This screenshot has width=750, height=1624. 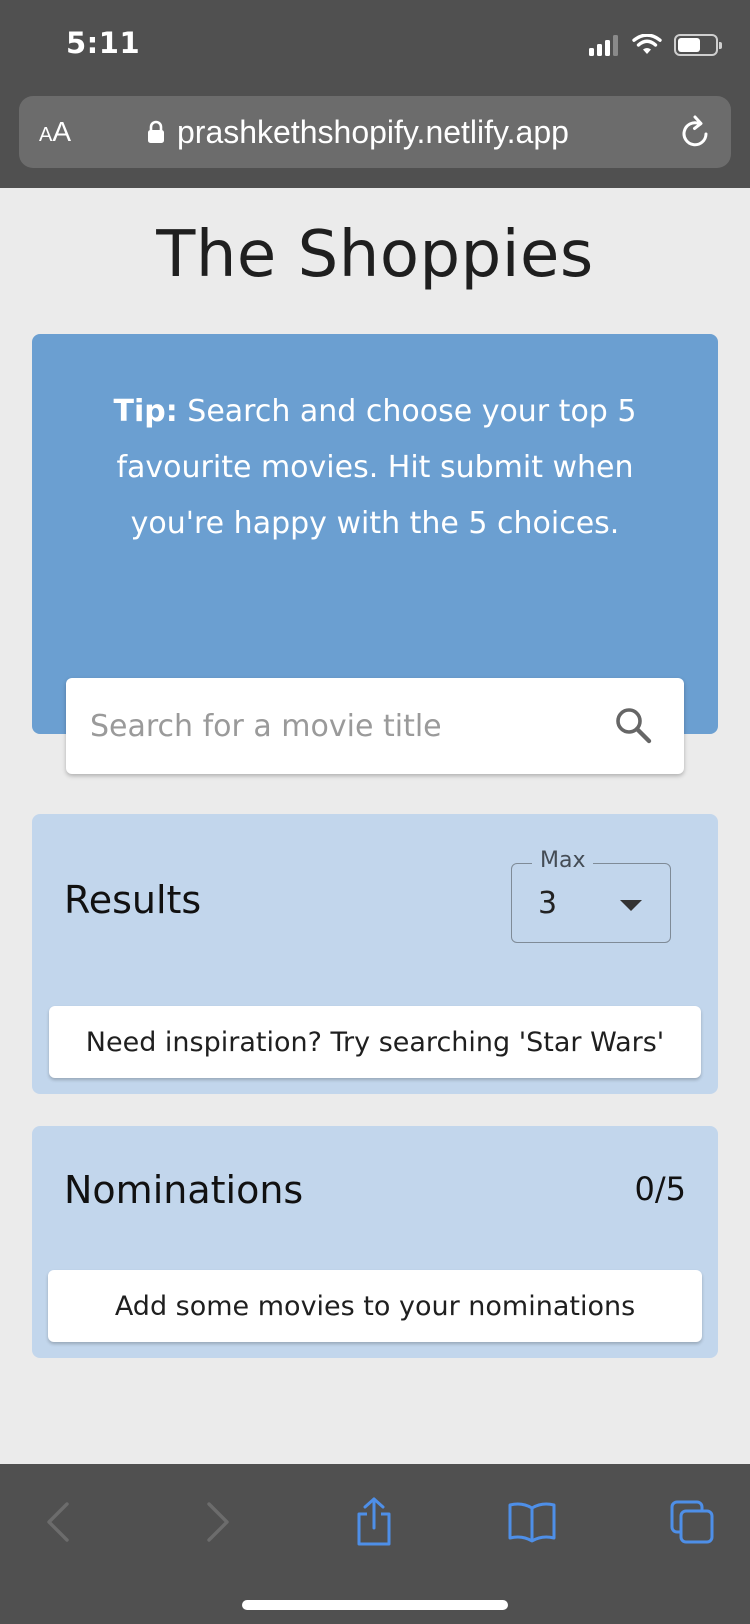 I want to click on back-icon, so click(x=58, y=1522).